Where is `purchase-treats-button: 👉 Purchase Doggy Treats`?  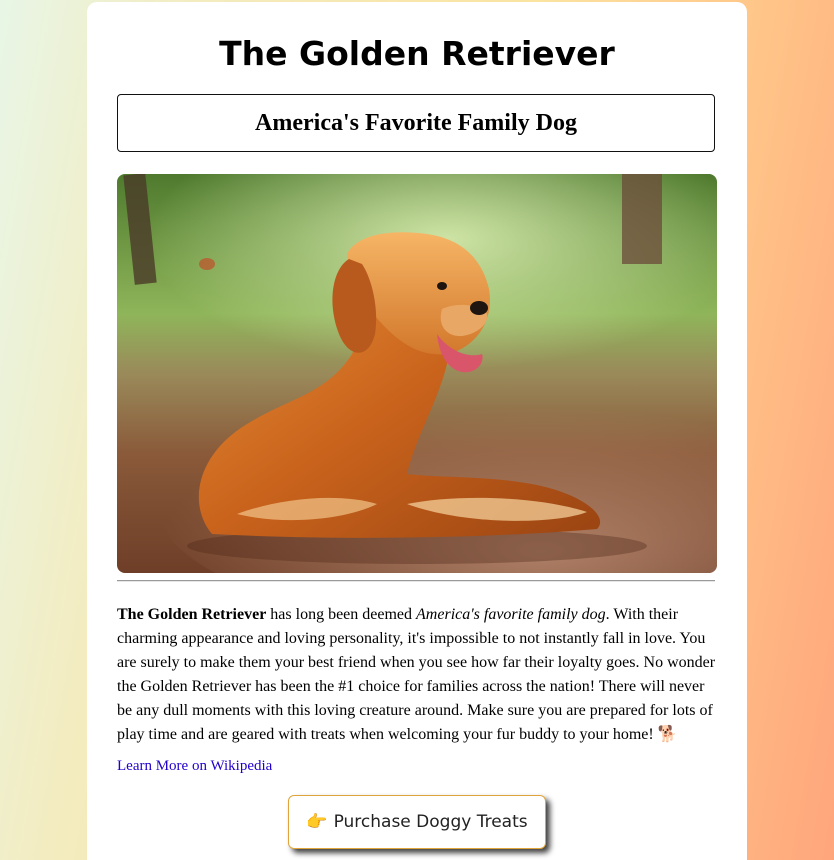 purchase-treats-button: 👉 Purchase Doggy Treats is located at coordinates (417, 822).